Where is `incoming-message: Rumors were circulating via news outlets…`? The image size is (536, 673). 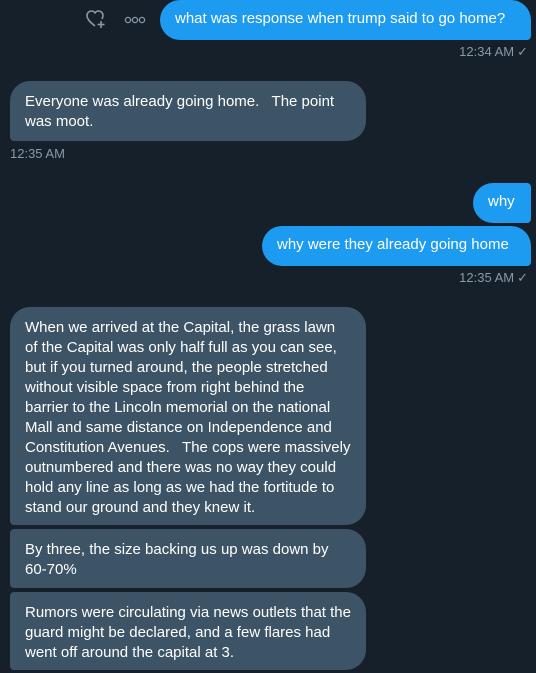
incoming-message: Rumors were circulating via news outlets… is located at coordinates (188, 631).